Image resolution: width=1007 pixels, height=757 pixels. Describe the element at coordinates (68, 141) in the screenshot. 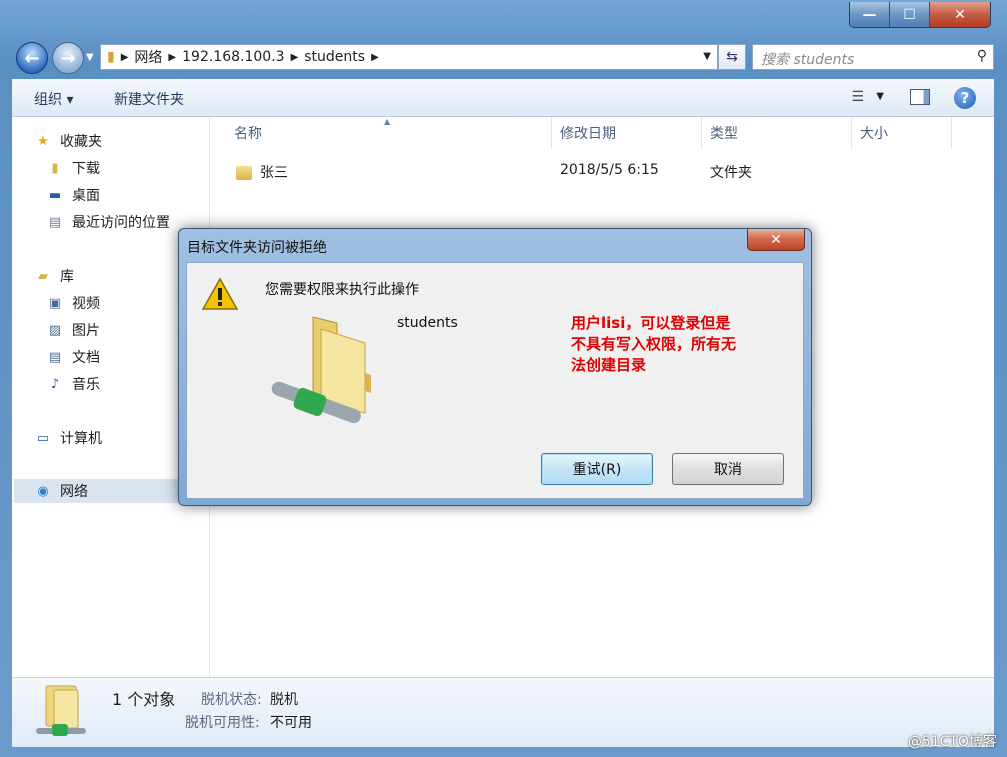

I see `nav-favorites: ★ 收藏夹` at that location.